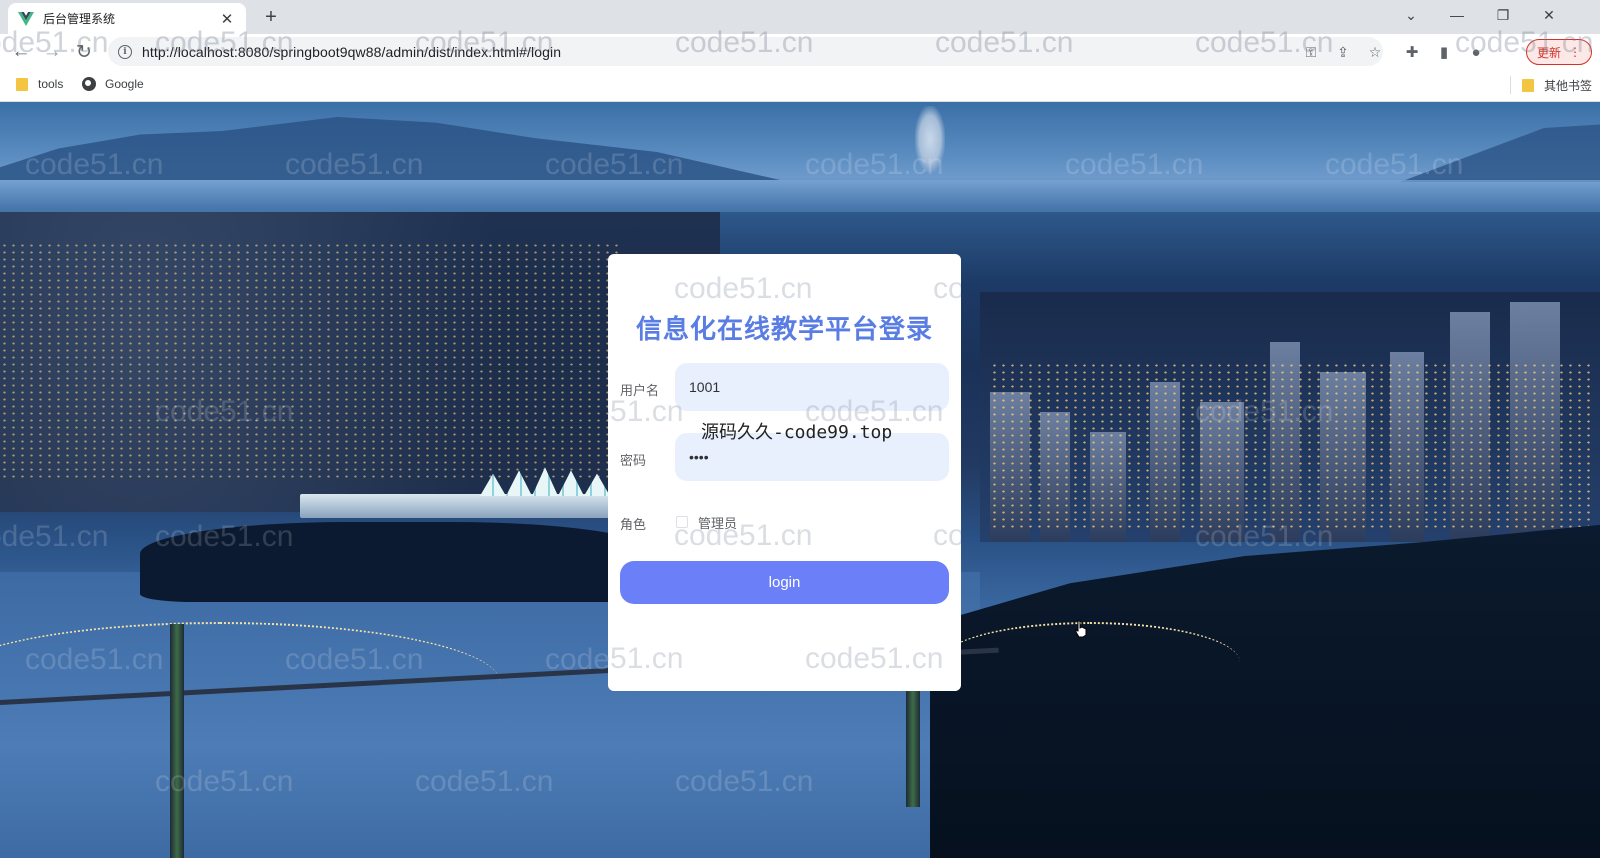 Image resolution: width=1600 pixels, height=858 pixels. What do you see at coordinates (797, 432) in the screenshot?
I see `overlay-caption: 源码久久-code99.top` at bounding box center [797, 432].